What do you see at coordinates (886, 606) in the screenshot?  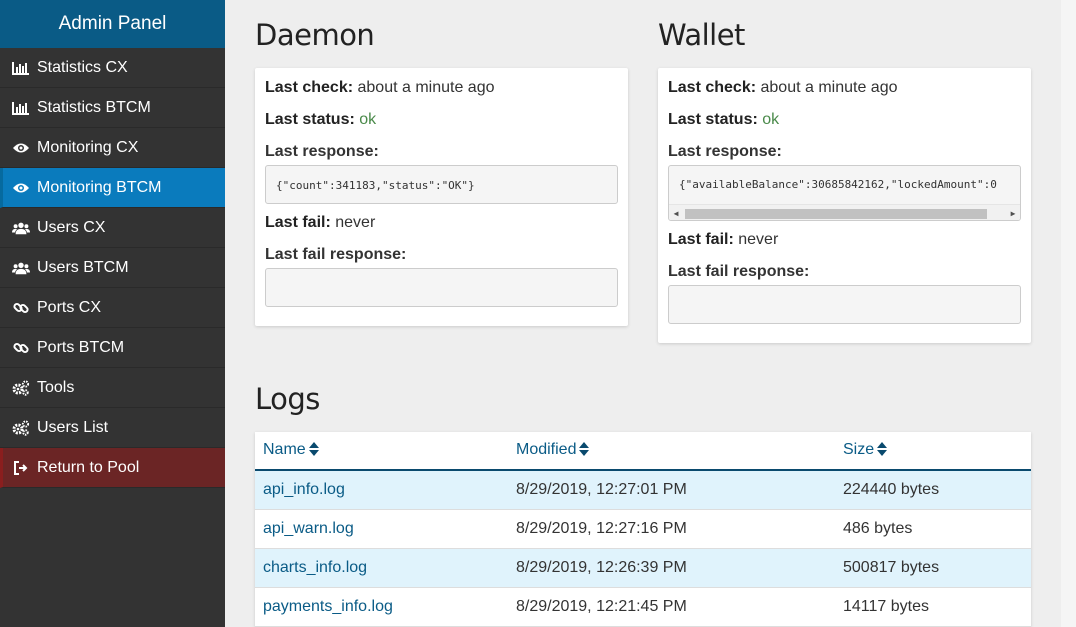 I see `log-size: 14117 bytes` at bounding box center [886, 606].